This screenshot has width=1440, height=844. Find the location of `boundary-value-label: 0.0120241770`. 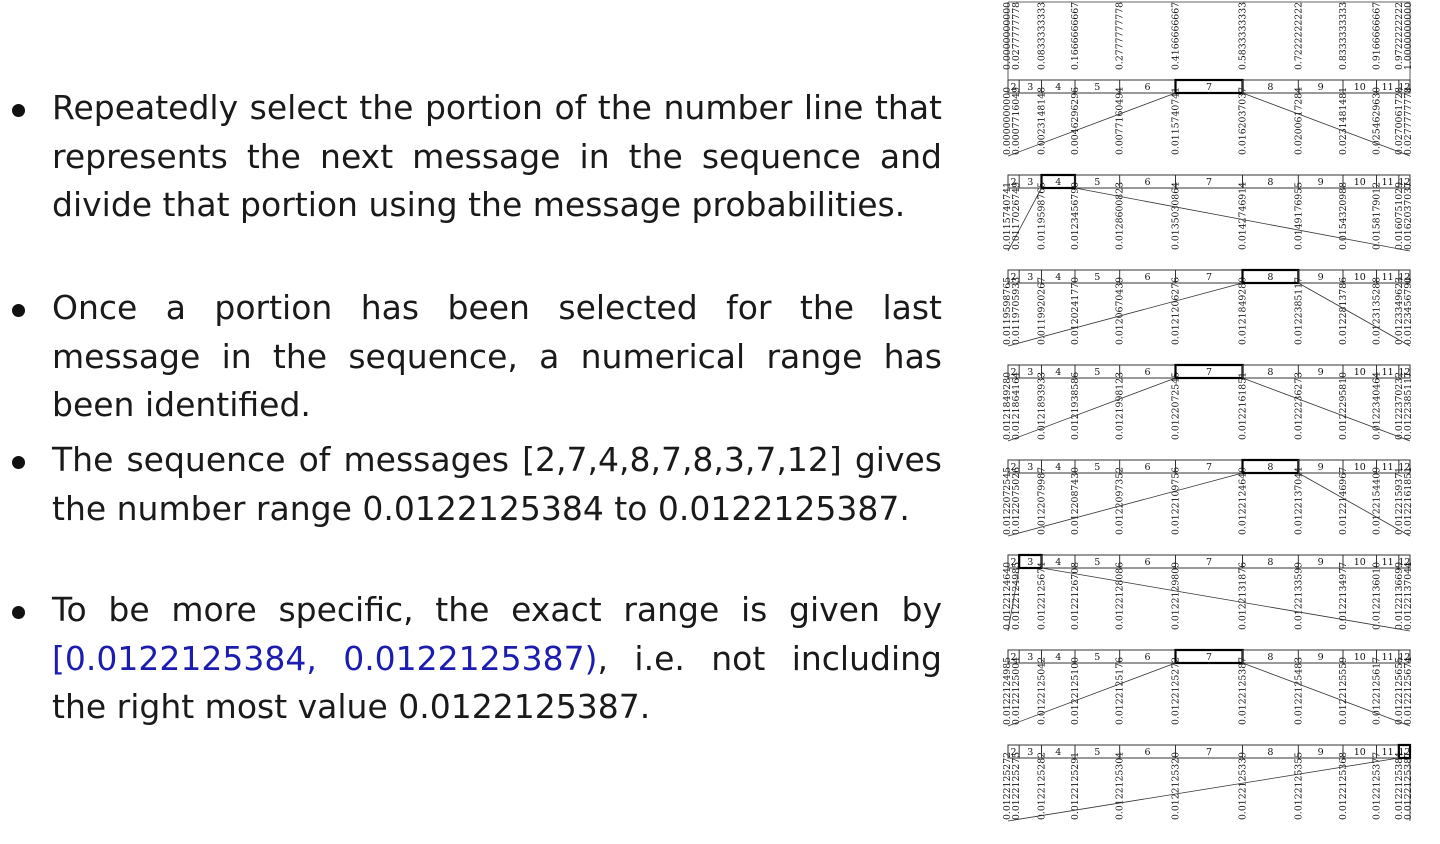

boundary-value-label: 0.0120241770 is located at coordinates (1075, 311).